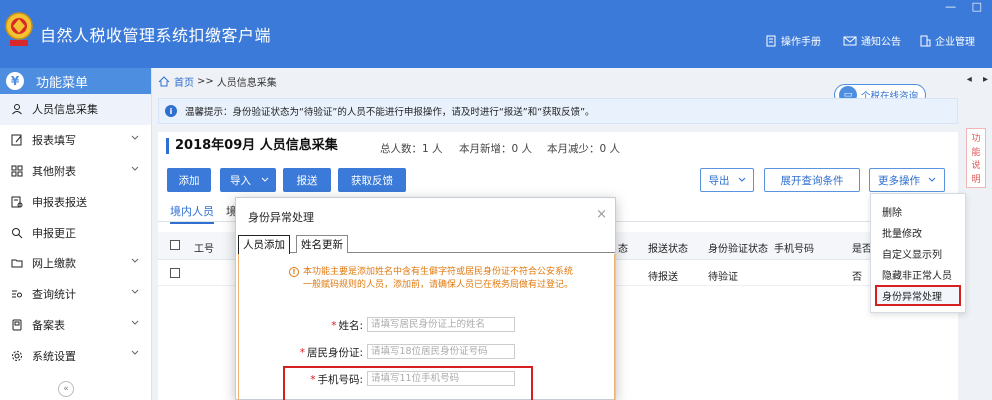 Image resolution: width=992 pixels, height=400 pixels. Describe the element at coordinates (17, 140) in the screenshot. I see `edit-icon` at that location.